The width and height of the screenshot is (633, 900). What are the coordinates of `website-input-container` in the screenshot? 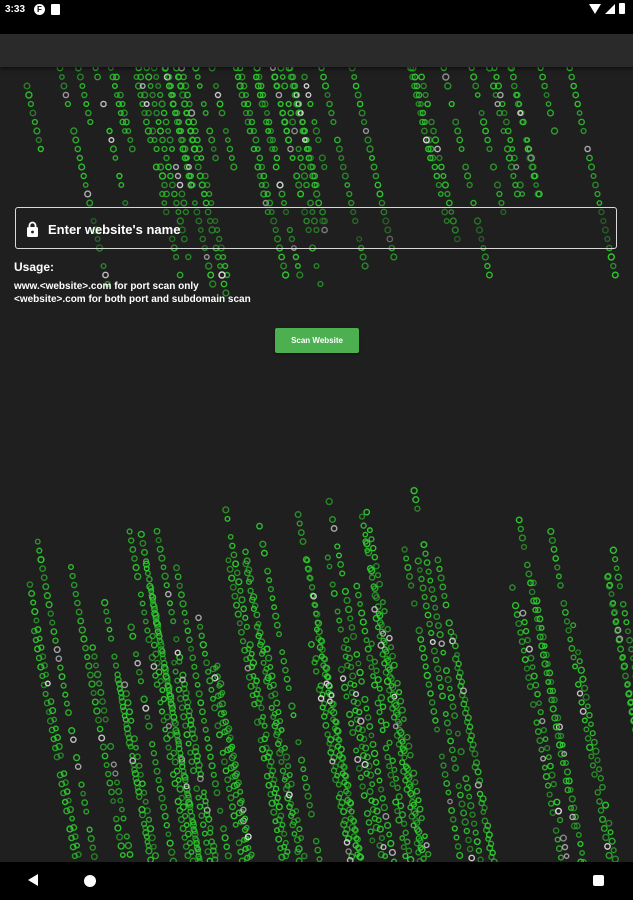 It's located at (316, 228).